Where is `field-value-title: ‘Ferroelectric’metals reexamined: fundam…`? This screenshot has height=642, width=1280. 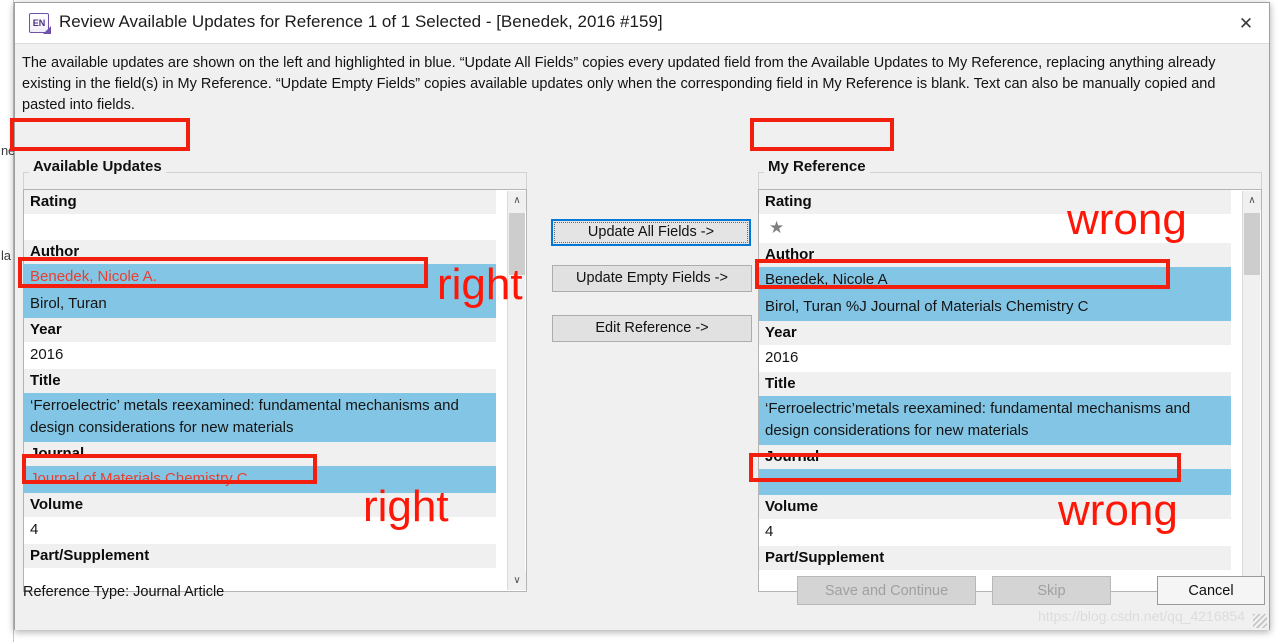
field-value-title: ‘Ferroelectric’metals reexamined: fundam… is located at coordinates (995, 420).